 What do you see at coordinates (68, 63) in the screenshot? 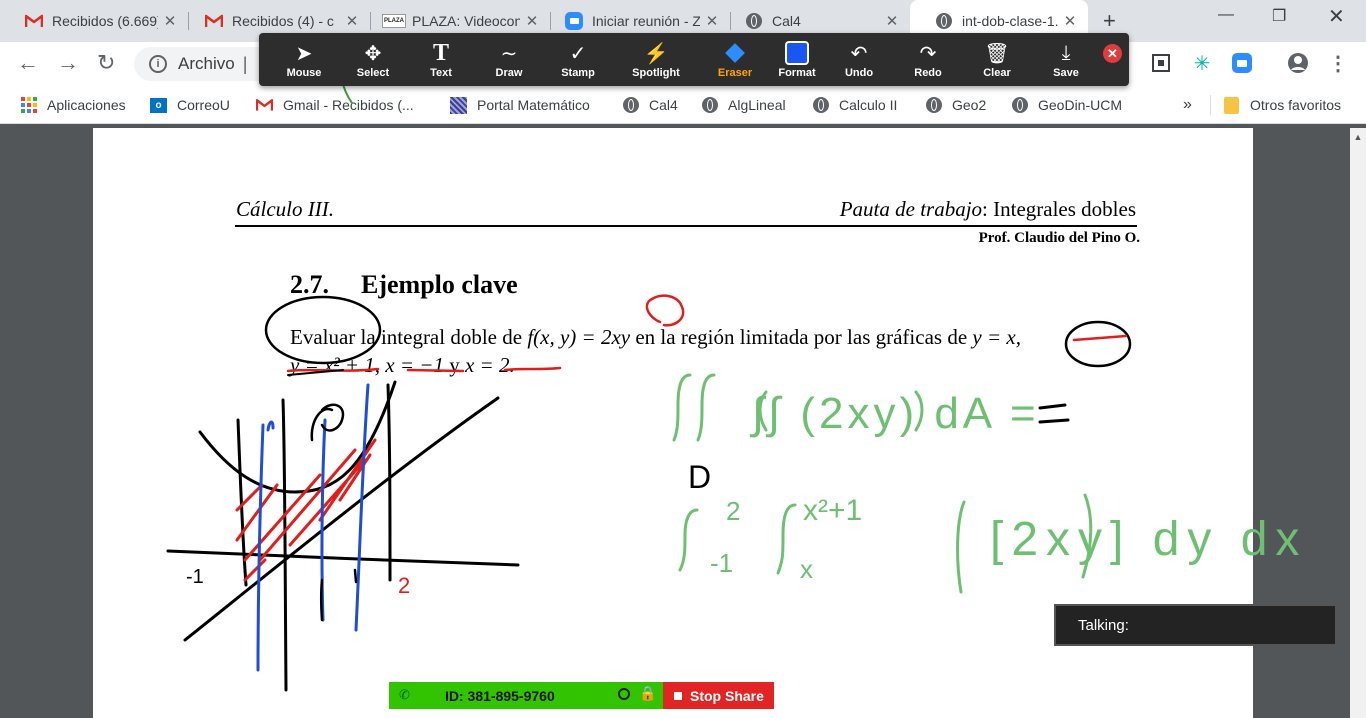
I see `forward-icon: →` at bounding box center [68, 63].